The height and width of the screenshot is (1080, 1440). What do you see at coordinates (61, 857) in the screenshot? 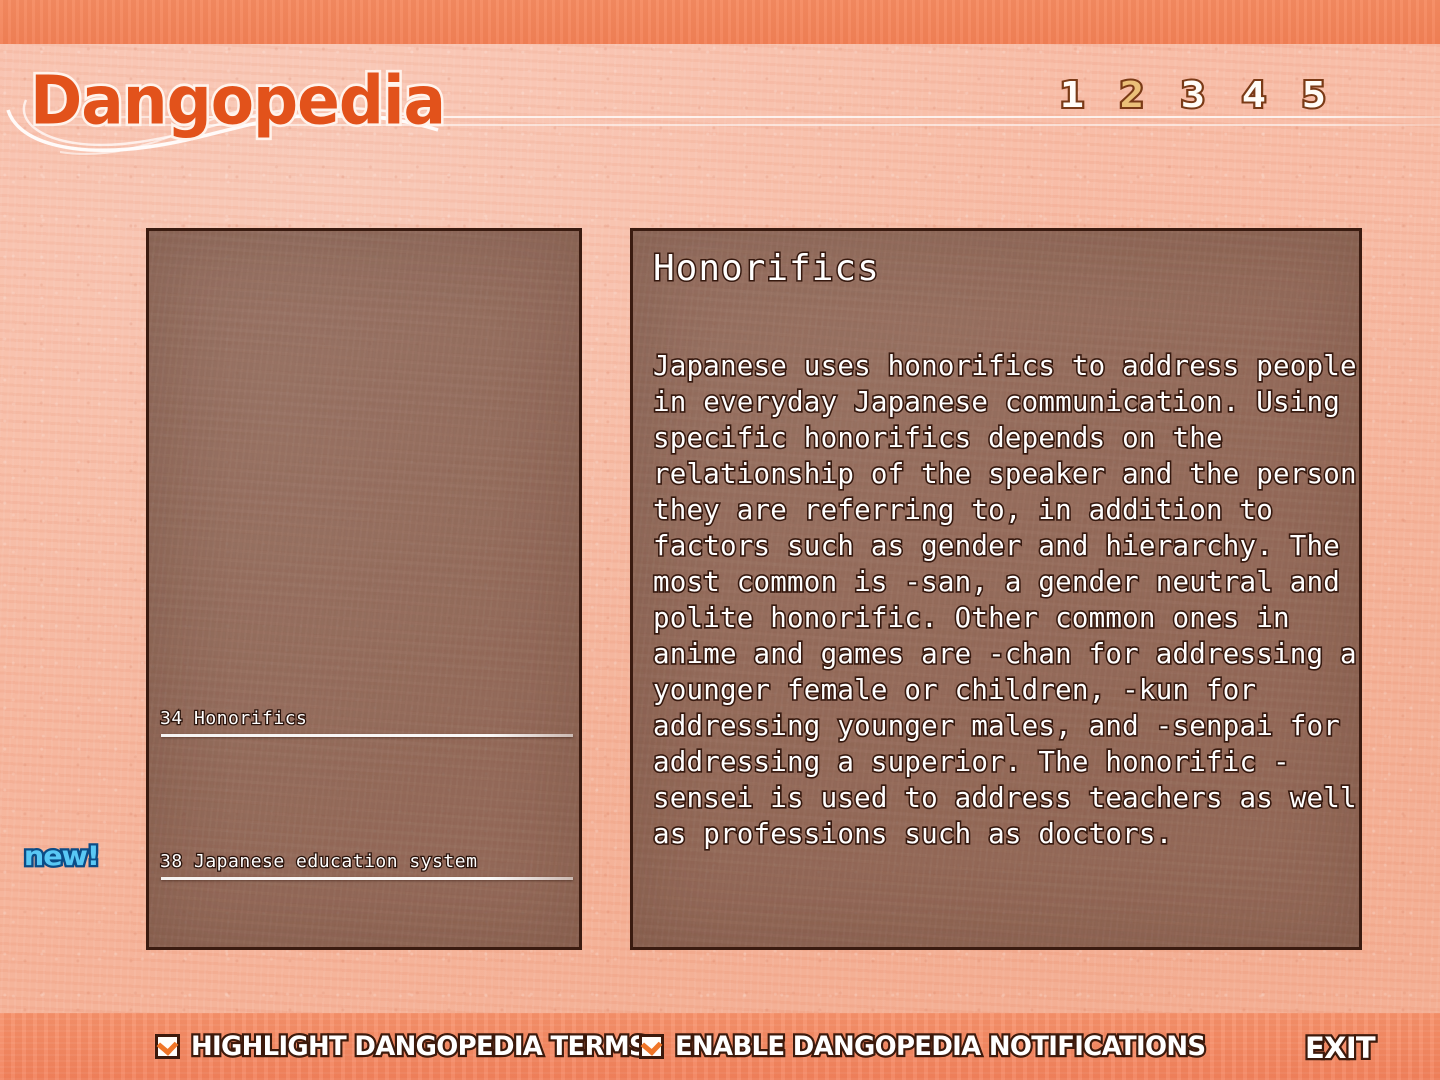
I see `new-badge: new!` at bounding box center [61, 857].